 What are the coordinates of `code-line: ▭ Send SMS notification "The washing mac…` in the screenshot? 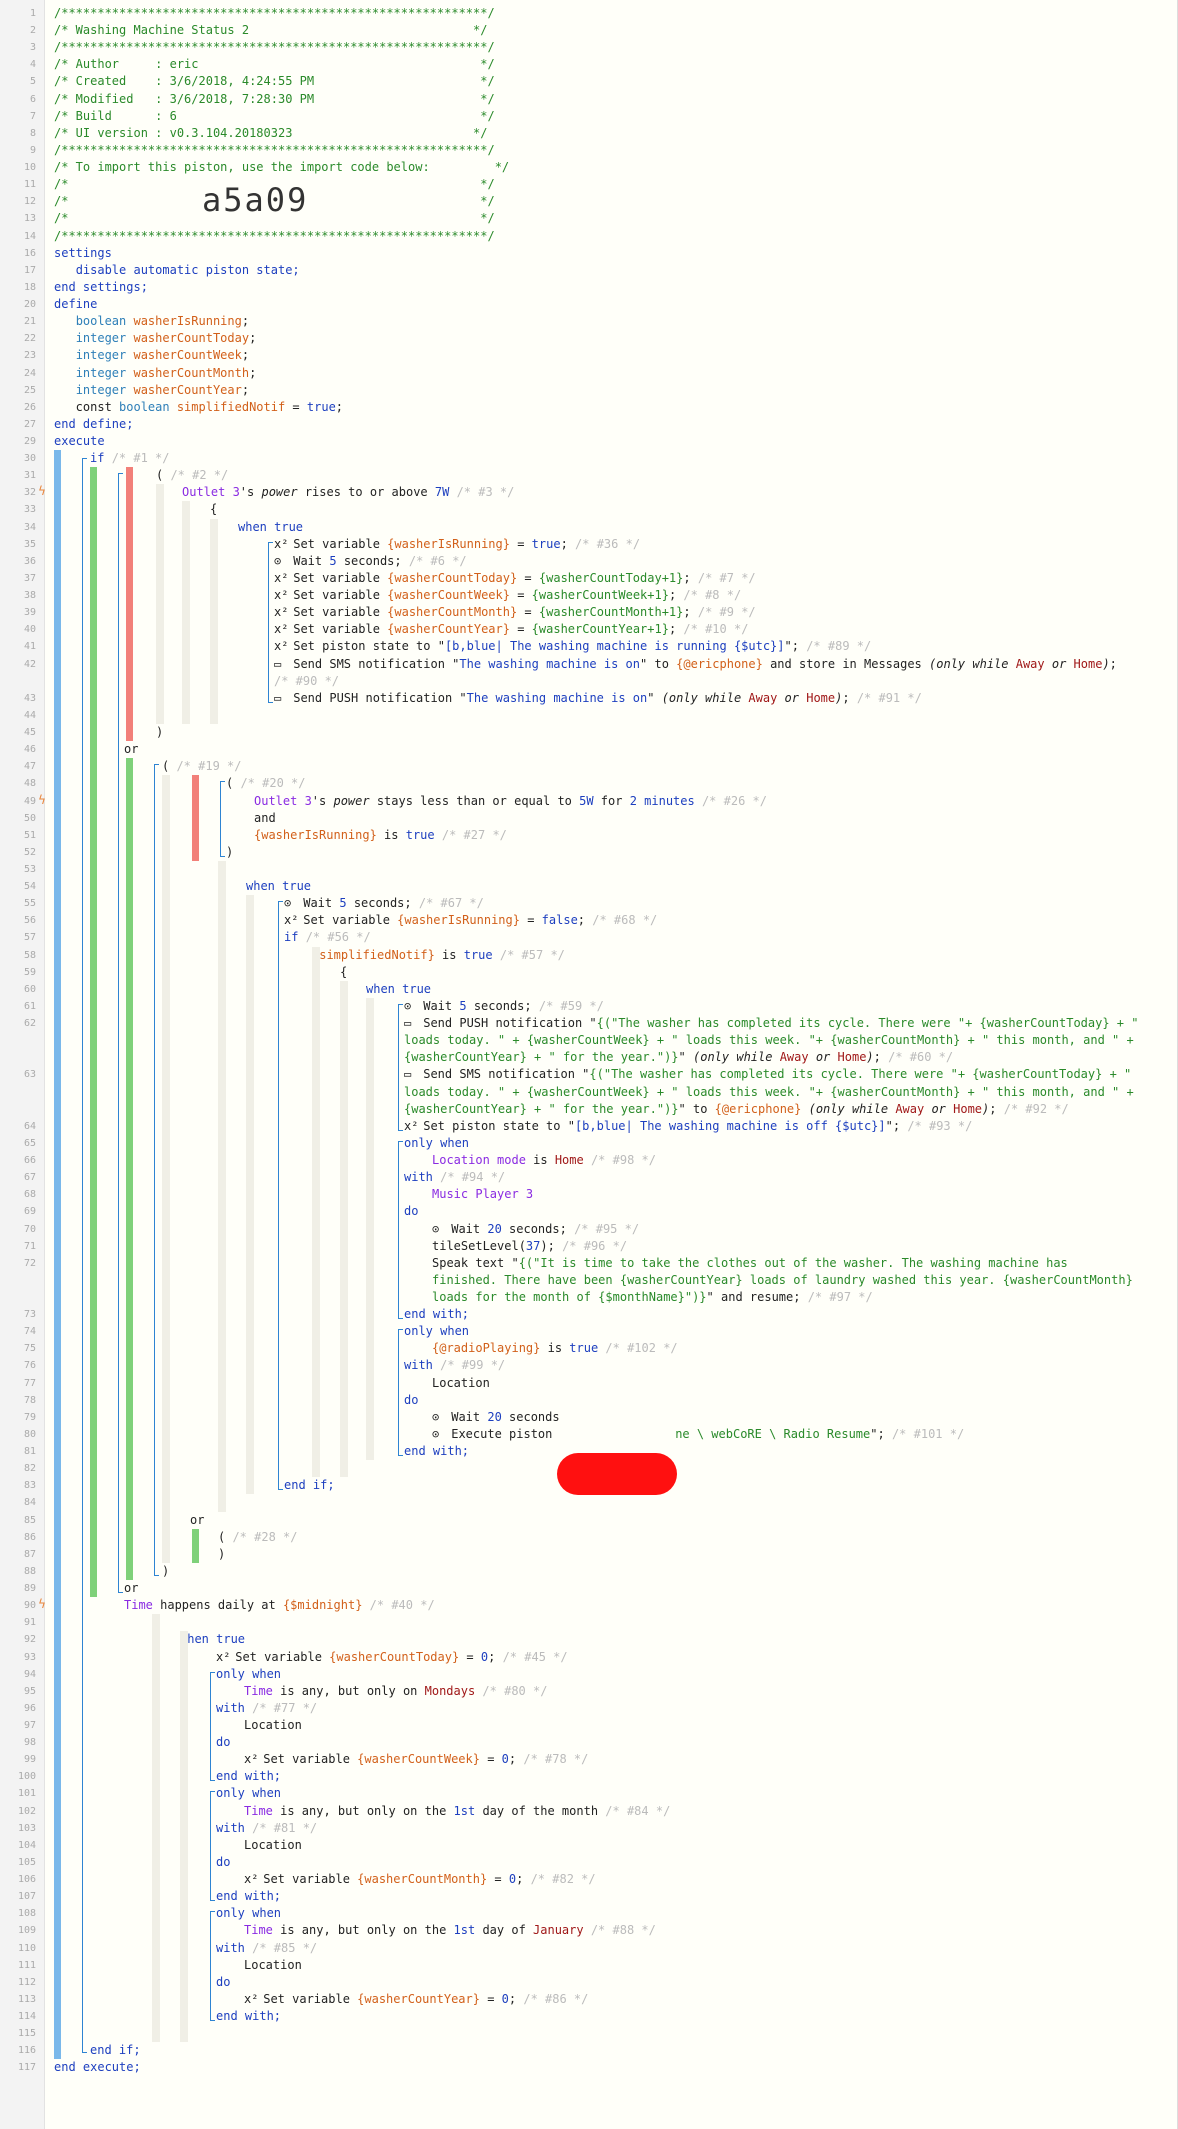 It's located at (695, 664).